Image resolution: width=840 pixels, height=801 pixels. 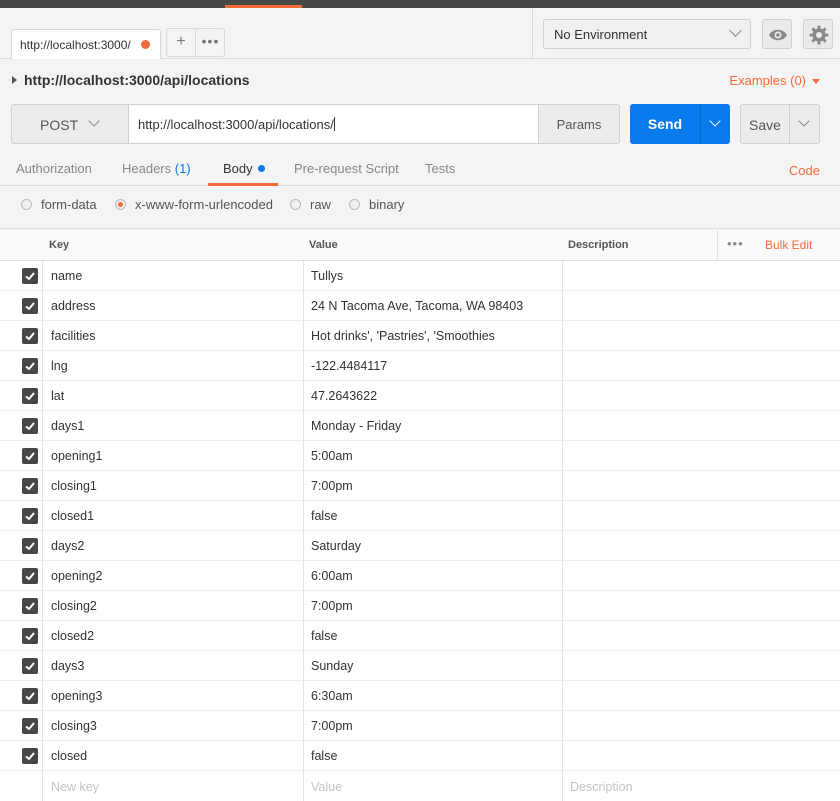 What do you see at coordinates (818, 34) in the screenshot?
I see `settings-button` at bounding box center [818, 34].